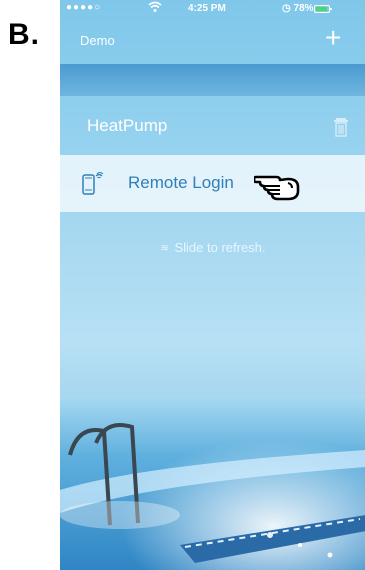 The width and height of the screenshot is (365, 570). I want to click on remote-login-row: Remote Login, so click(212, 183).